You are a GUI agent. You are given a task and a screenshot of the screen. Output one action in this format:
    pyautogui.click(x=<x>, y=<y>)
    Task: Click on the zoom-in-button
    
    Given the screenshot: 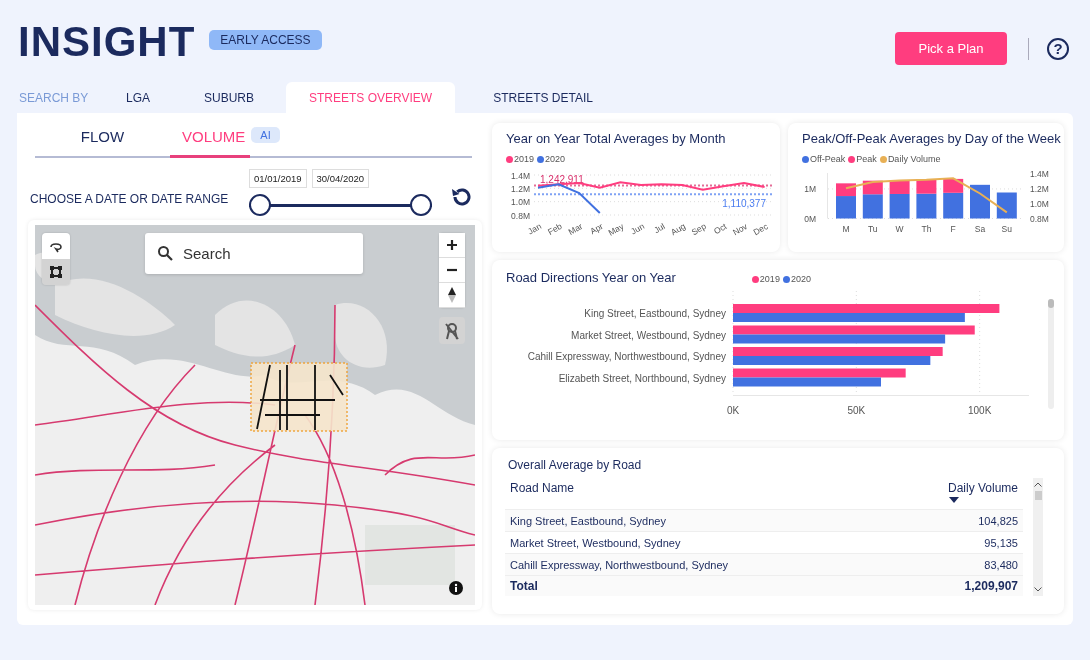 What is the action you would take?
    pyautogui.click(x=452, y=245)
    